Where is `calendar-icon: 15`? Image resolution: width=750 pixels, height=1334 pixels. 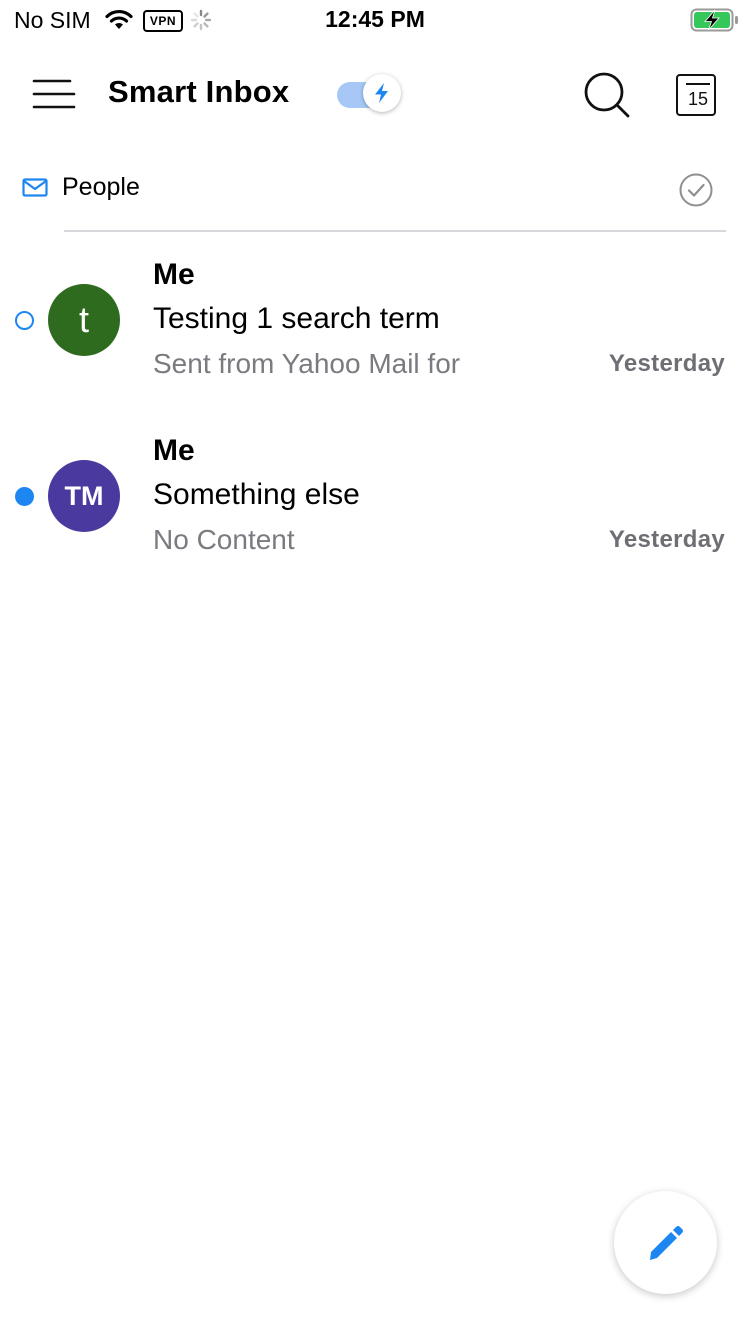
calendar-icon: 15 is located at coordinates (696, 95).